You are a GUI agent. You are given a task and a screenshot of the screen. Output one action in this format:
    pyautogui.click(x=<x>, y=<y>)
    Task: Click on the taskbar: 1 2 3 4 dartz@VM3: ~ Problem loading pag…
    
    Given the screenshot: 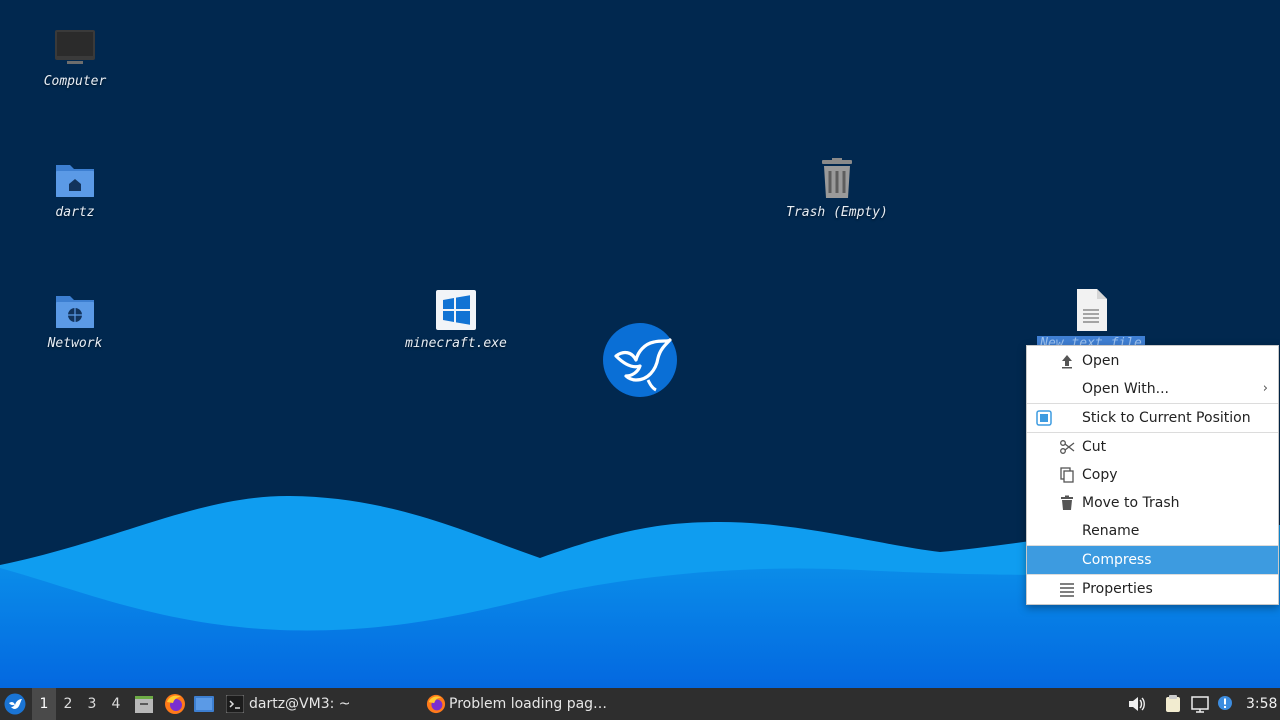 What is the action you would take?
    pyautogui.click(x=640, y=704)
    